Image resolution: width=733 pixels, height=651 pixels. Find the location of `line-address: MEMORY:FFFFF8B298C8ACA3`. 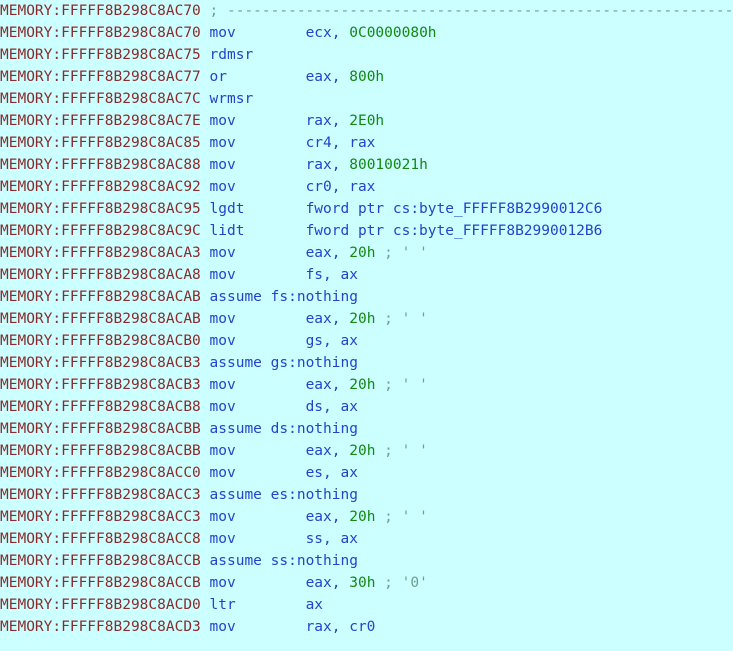

line-address: MEMORY:FFFFF8B298C8ACA3 is located at coordinates (100, 253).